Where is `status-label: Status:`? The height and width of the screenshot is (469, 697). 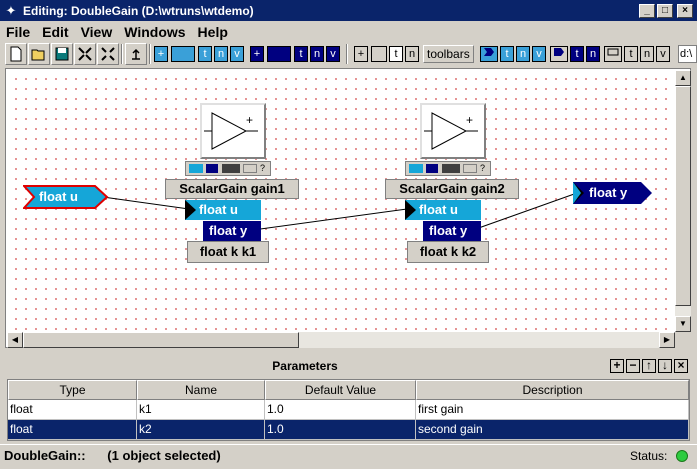 status-label: Status: is located at coordinates (649, 456).